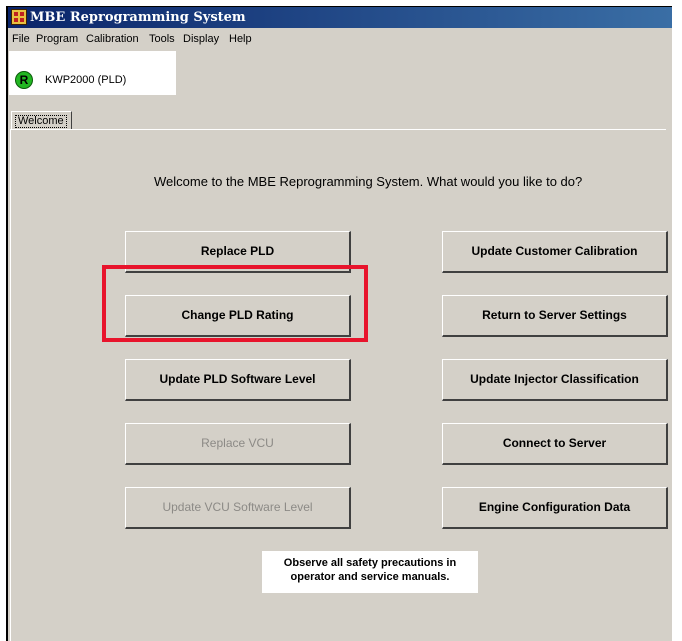 The image size is (682, 641). I want to click on safety-notice-line-2: operator and service manuals., so click(370, 577).